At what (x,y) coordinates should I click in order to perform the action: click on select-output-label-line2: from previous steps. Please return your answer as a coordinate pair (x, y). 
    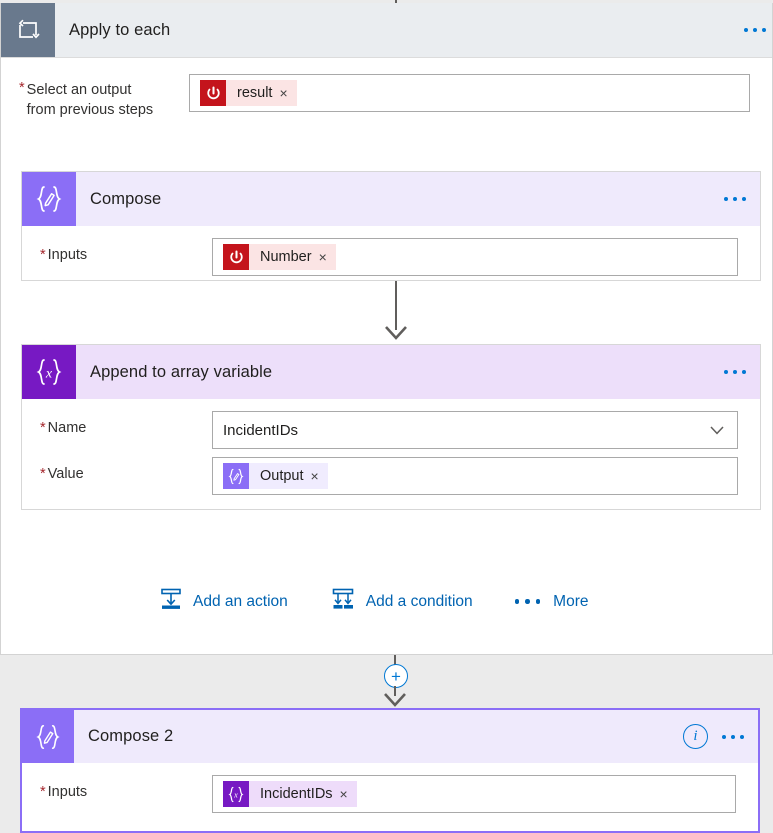
    Looking at the image, I should click on (90, 110).